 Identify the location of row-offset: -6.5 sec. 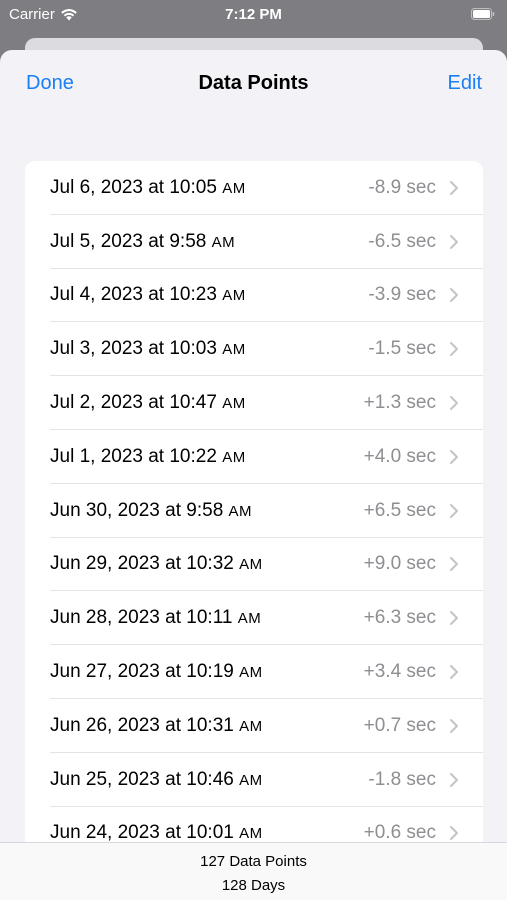
(402, 241).